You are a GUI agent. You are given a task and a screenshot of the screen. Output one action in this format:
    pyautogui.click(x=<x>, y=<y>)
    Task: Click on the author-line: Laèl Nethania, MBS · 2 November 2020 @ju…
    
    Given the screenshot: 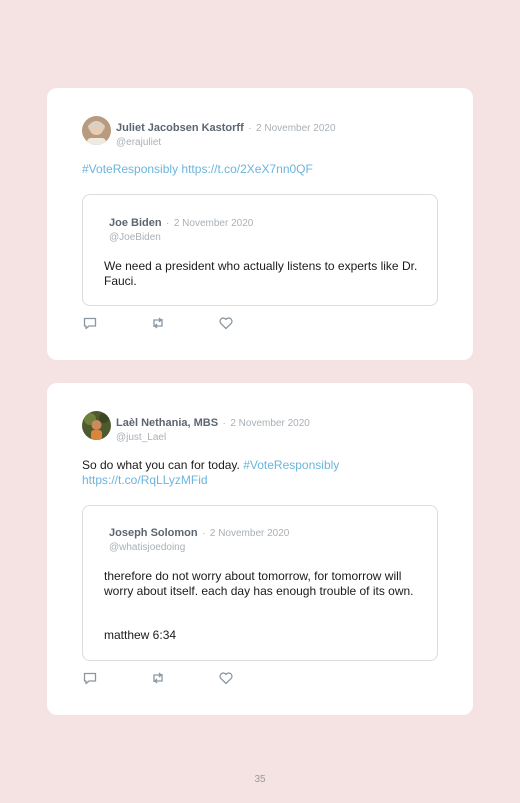 What is the action you would take?
    pyautogui.click(x=213, y=430)
    